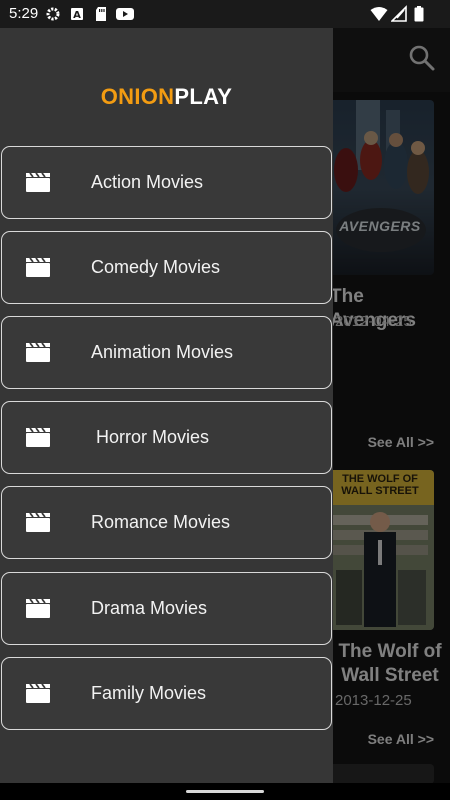 The image size is (450, 800). Describe the element at coordinates (161, 522) in the screenshot. I see `menu-item-label: Romance Movies` at that location.